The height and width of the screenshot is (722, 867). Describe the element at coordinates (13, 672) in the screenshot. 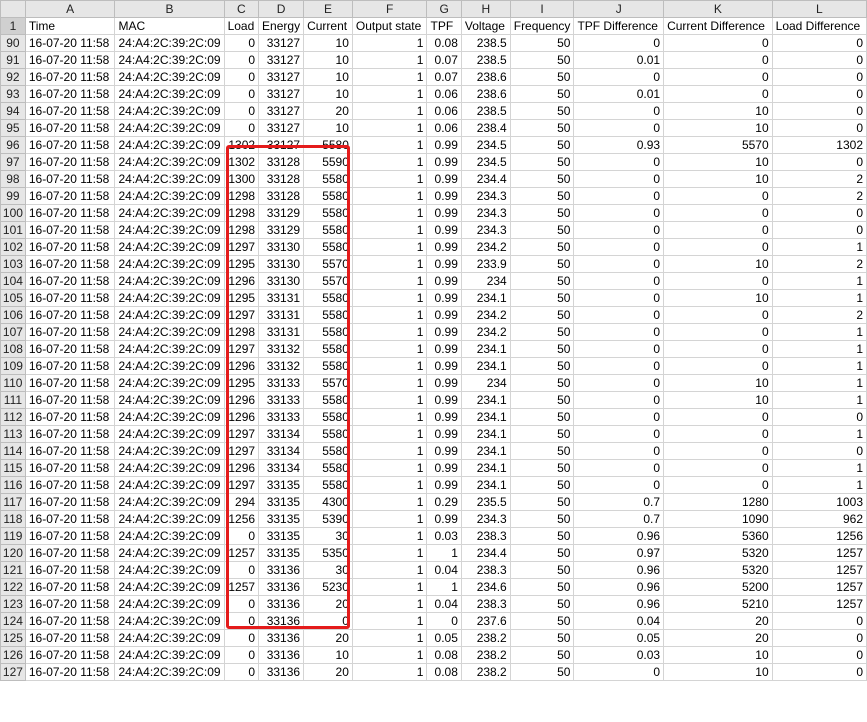

I see `row-number: 127` at that location.